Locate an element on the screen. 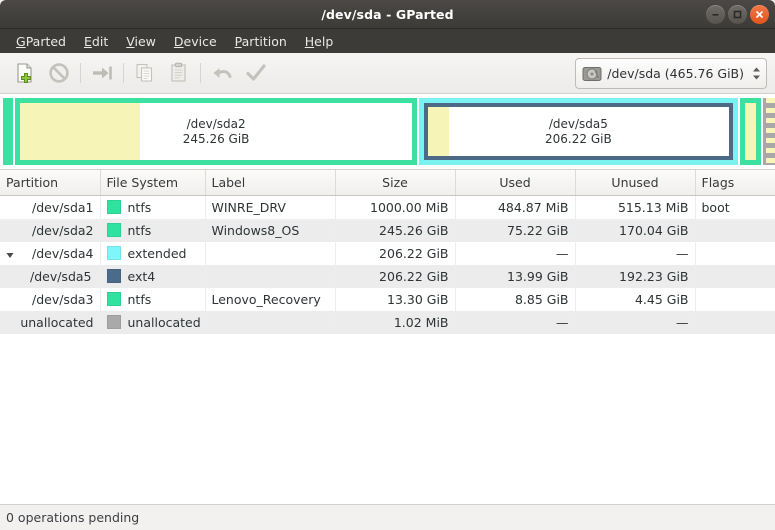 This screenshot has width=775, height=530. row-unused: 515.13 MiB is located at coordinates (635, 207).